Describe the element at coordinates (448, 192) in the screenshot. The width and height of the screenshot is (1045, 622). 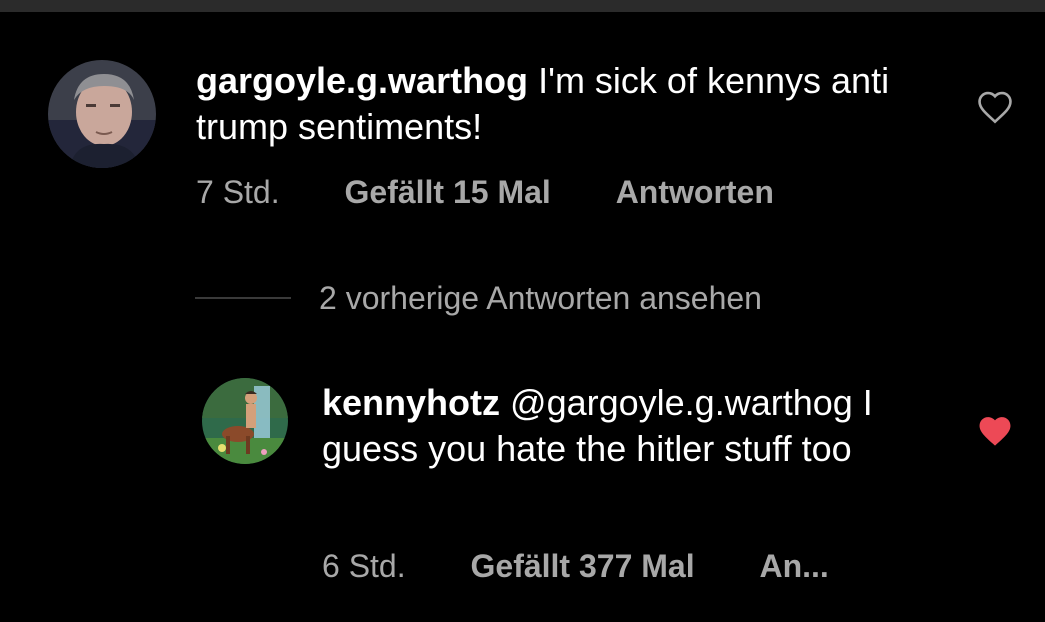
I see `comment-likes: Gefällt 15 Mal` at that location.